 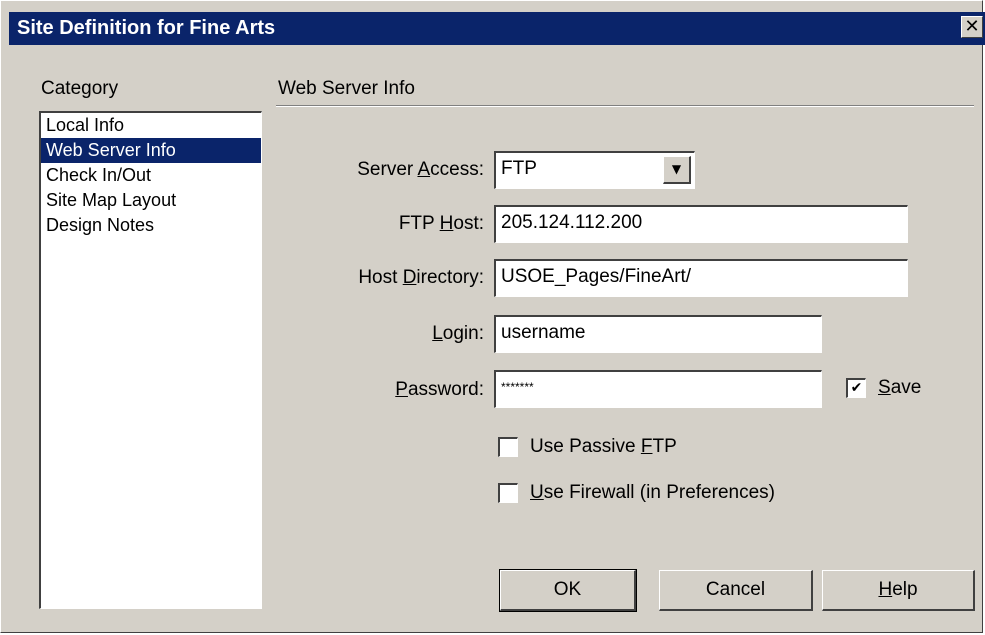 What do you see at coordinates (625, 106) in the screenshot?
I see `panel-divider` at bounding box center [625, 106].